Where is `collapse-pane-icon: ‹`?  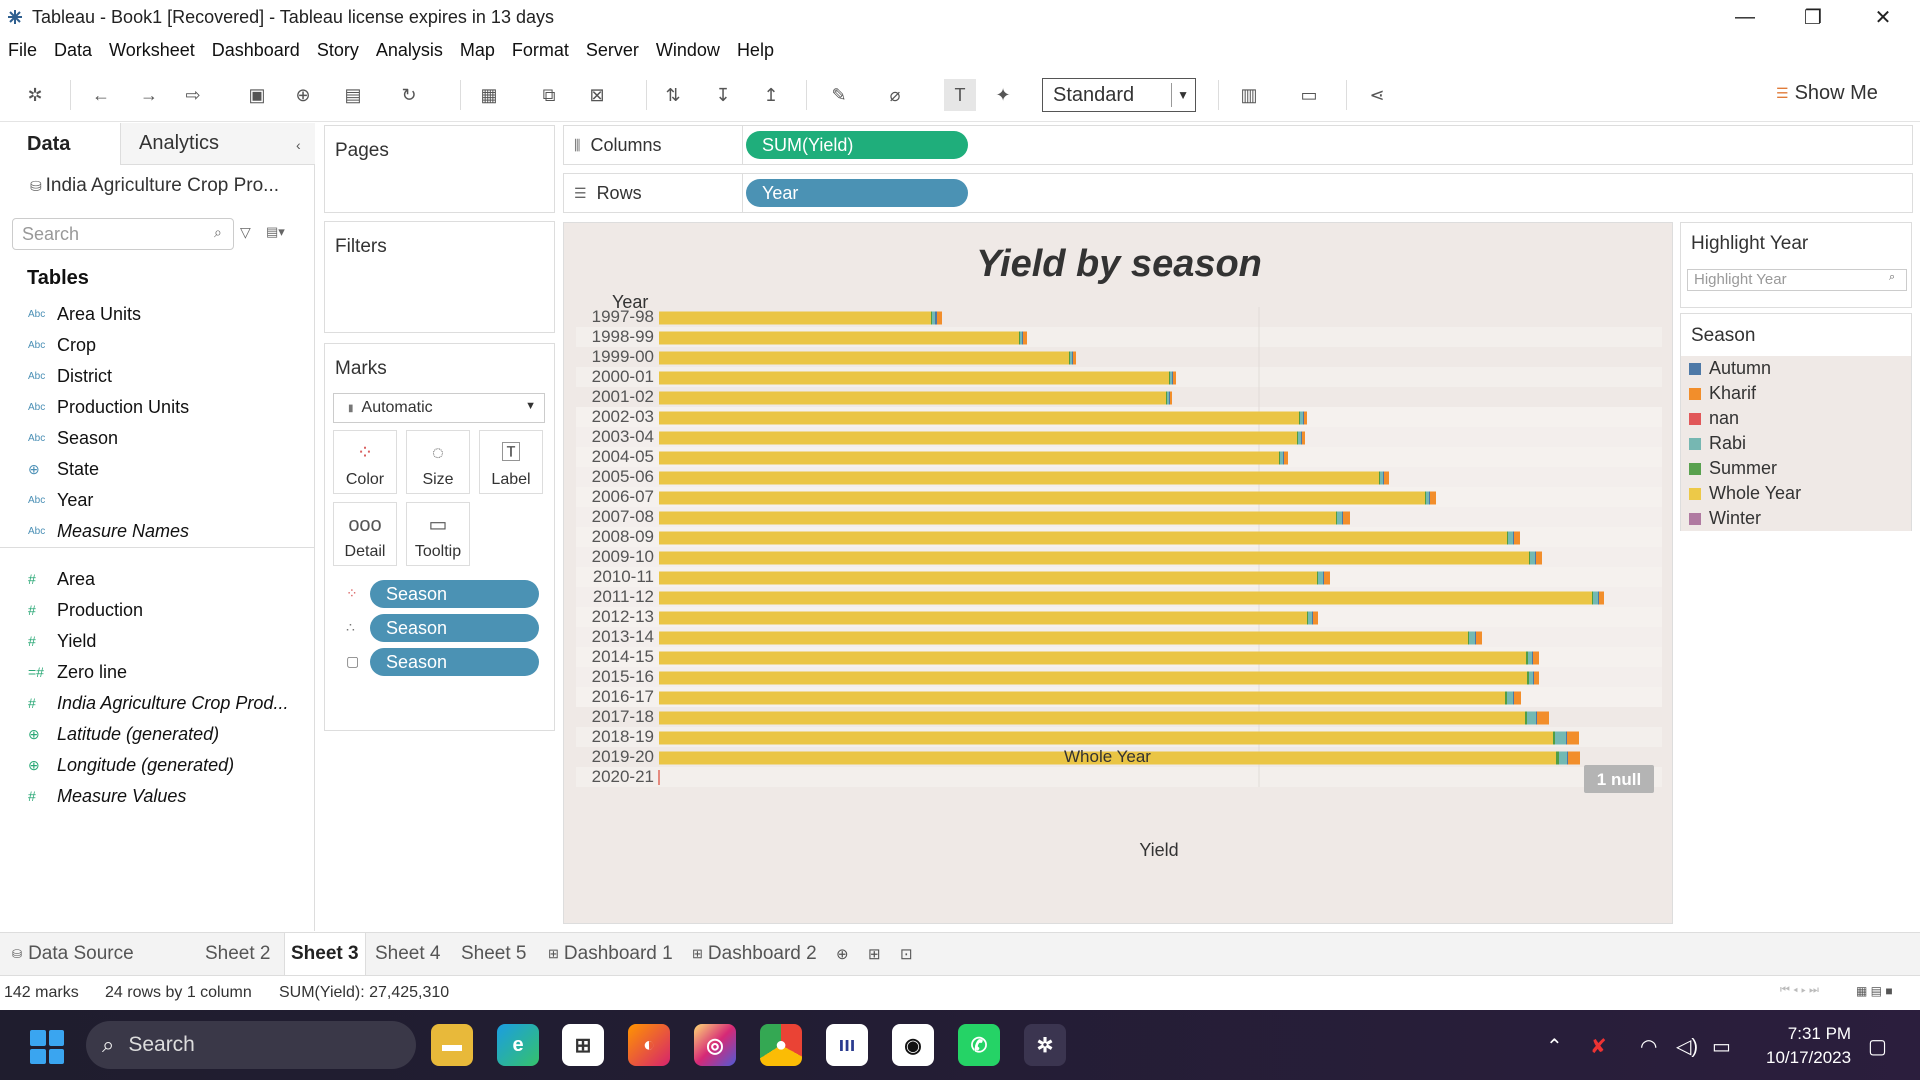
collapse-pane-icon: ‹ is located at coordinates (298, 145).